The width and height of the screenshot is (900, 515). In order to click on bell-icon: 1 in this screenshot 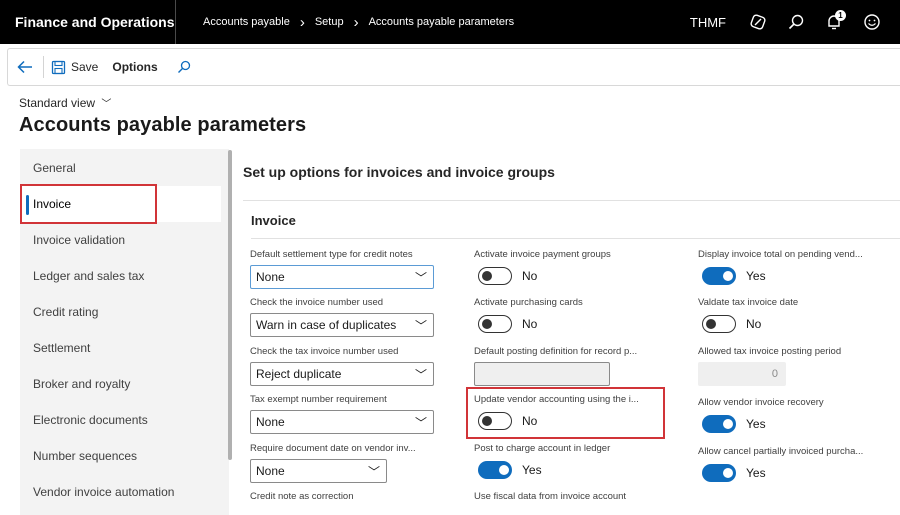, I will do `click(835, 21)`.